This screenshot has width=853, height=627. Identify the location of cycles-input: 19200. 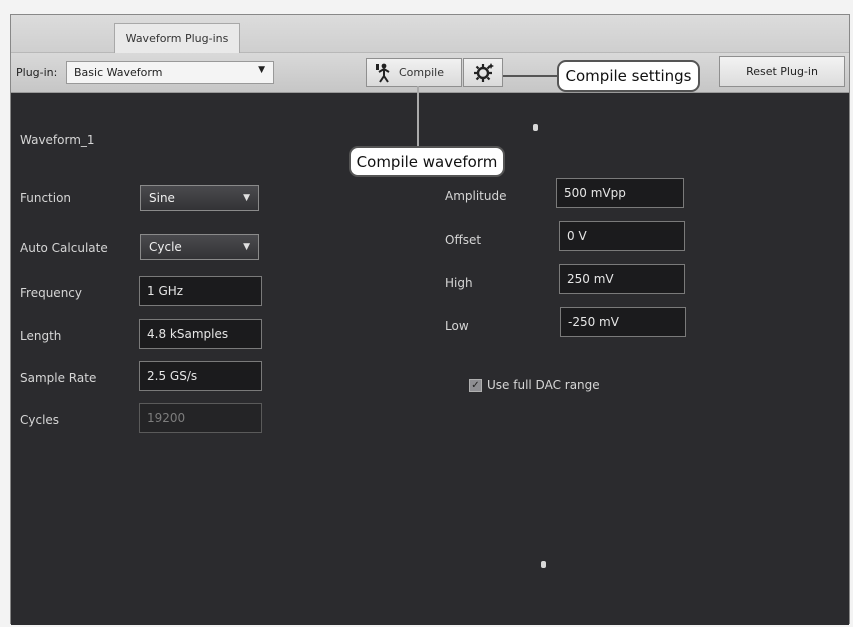
(200, 418).